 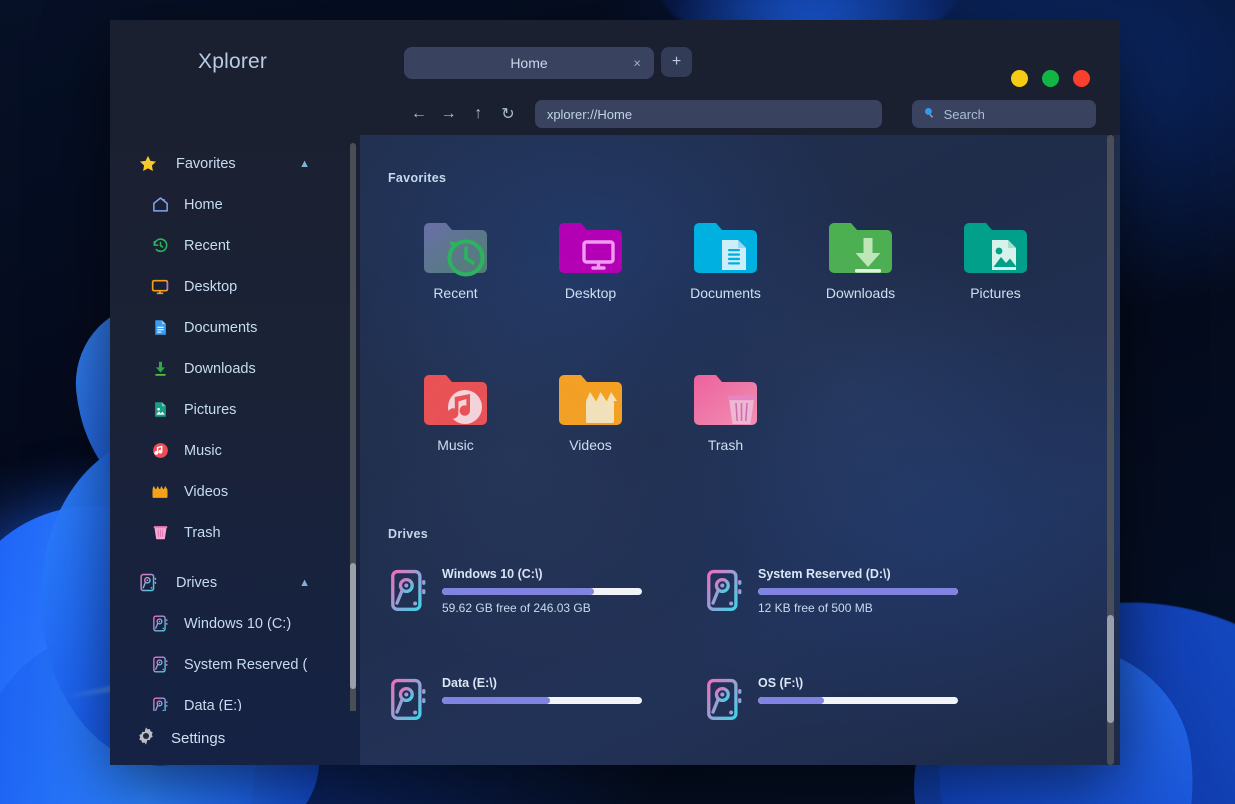 I want to click on sidebar-item-music: Music, so click(x=235, y=450).